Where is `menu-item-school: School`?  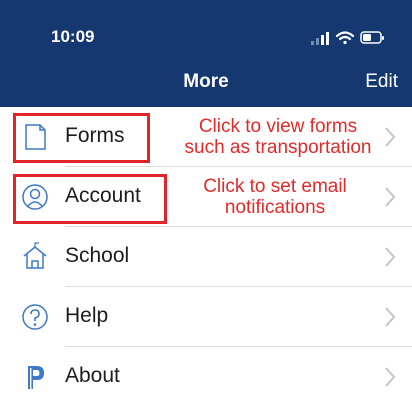
menu-item-school: School is located at coordinates (206, 257).